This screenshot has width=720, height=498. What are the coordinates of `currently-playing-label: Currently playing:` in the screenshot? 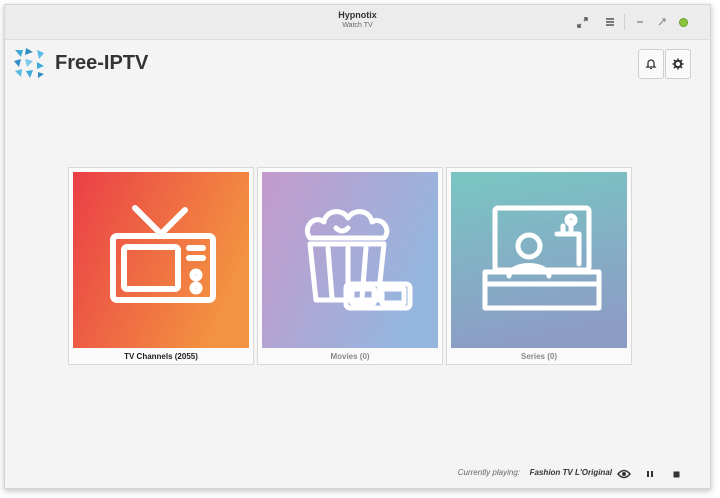 It's located at (488, 472).